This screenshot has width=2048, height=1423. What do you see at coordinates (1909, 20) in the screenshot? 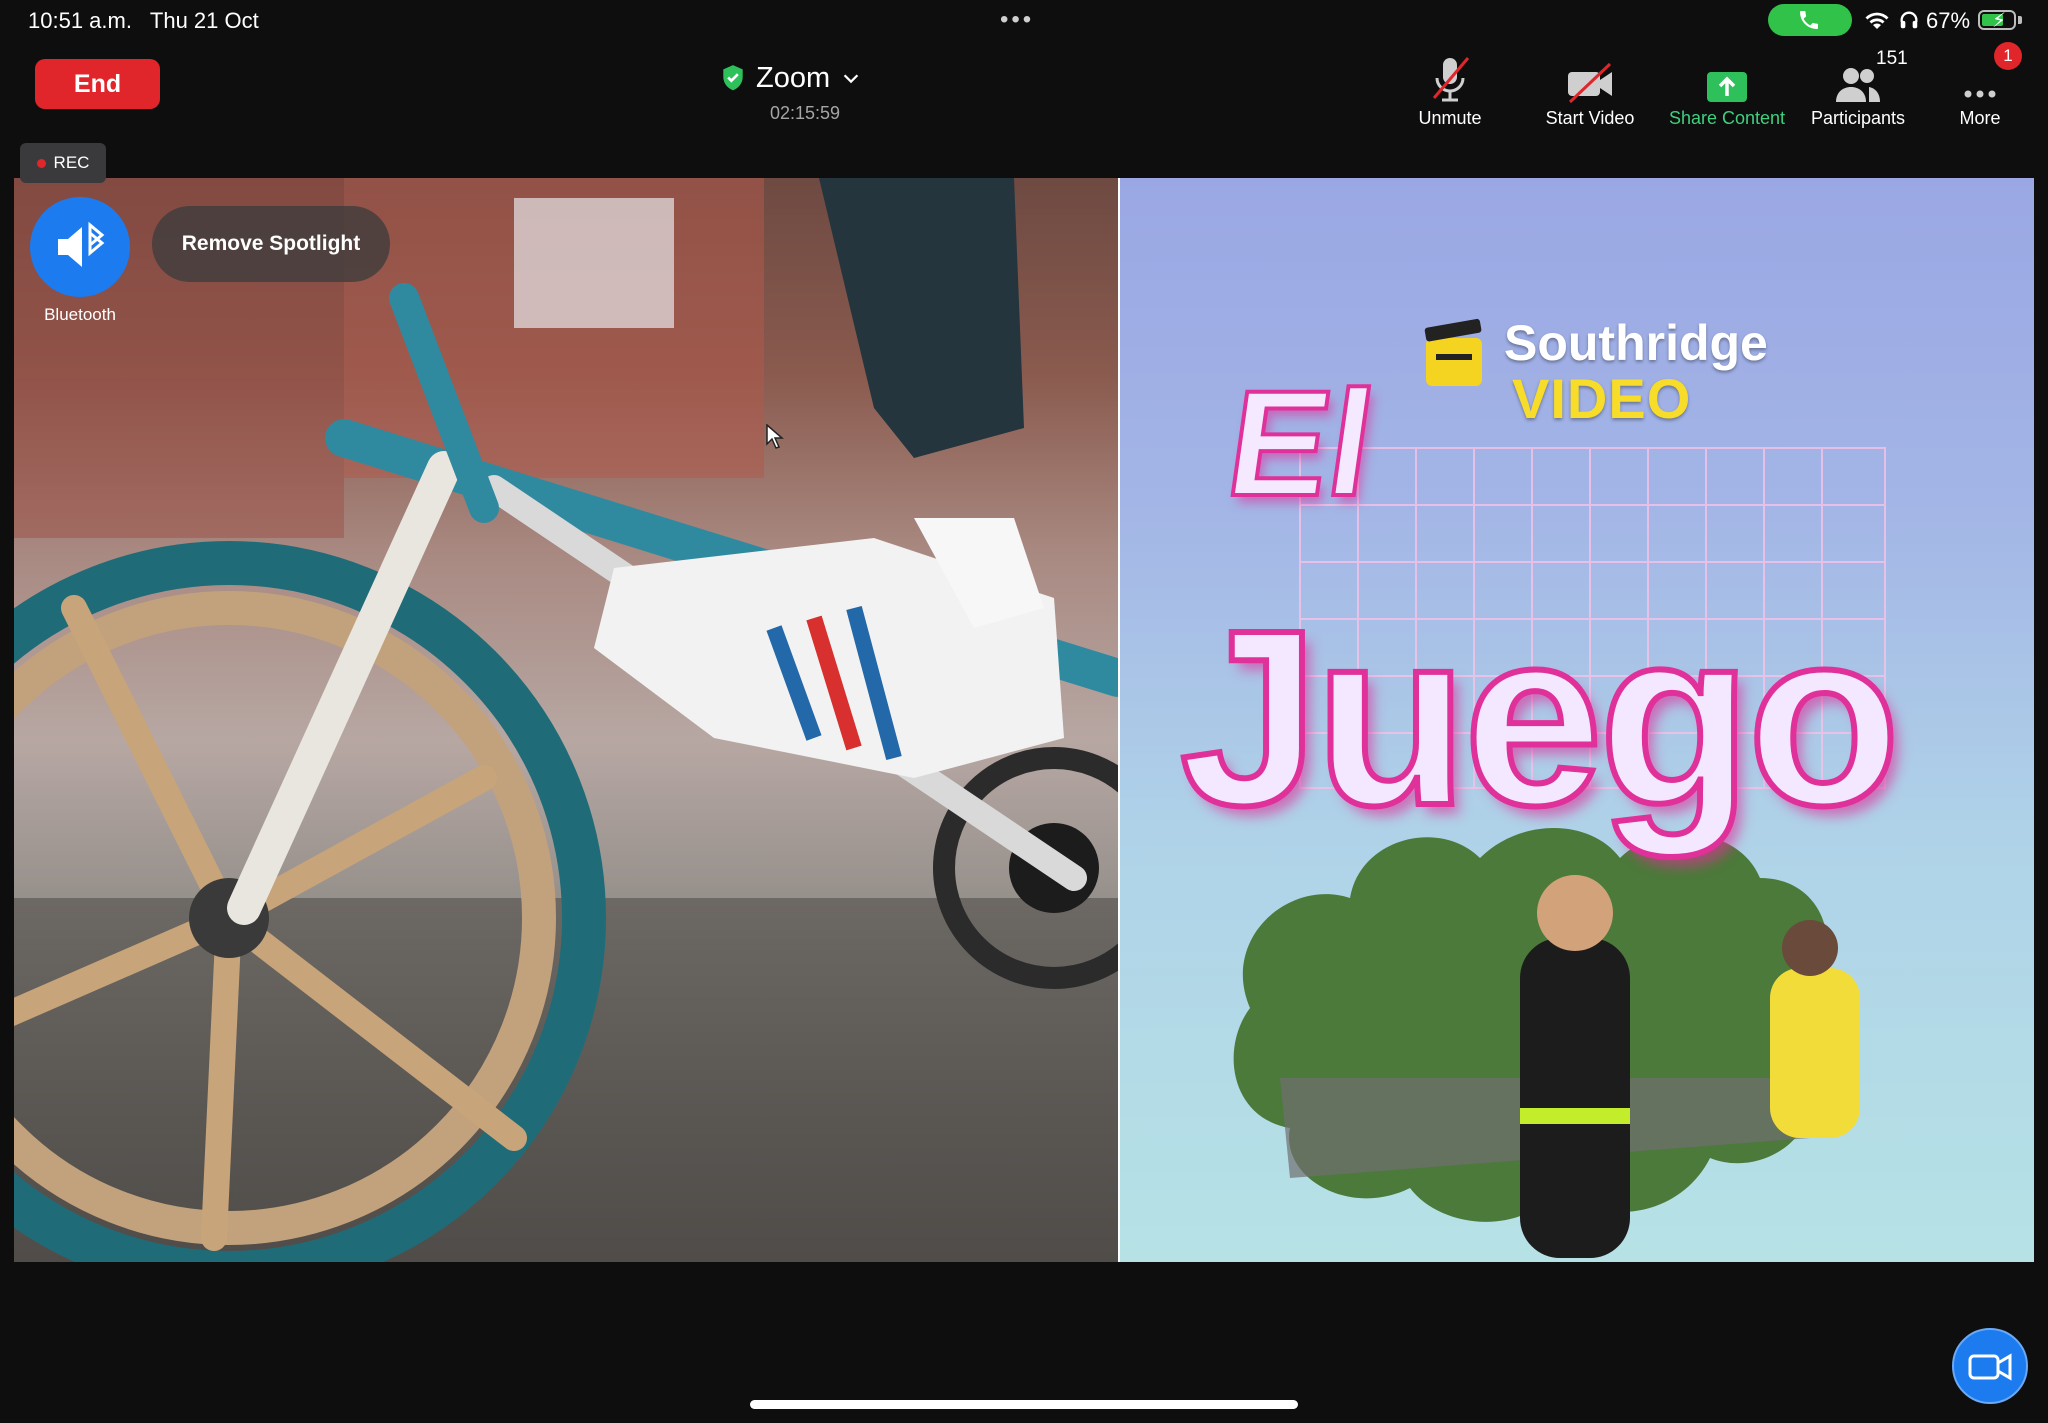
I see `headphones-icon` at bounding box center [1909, 20].